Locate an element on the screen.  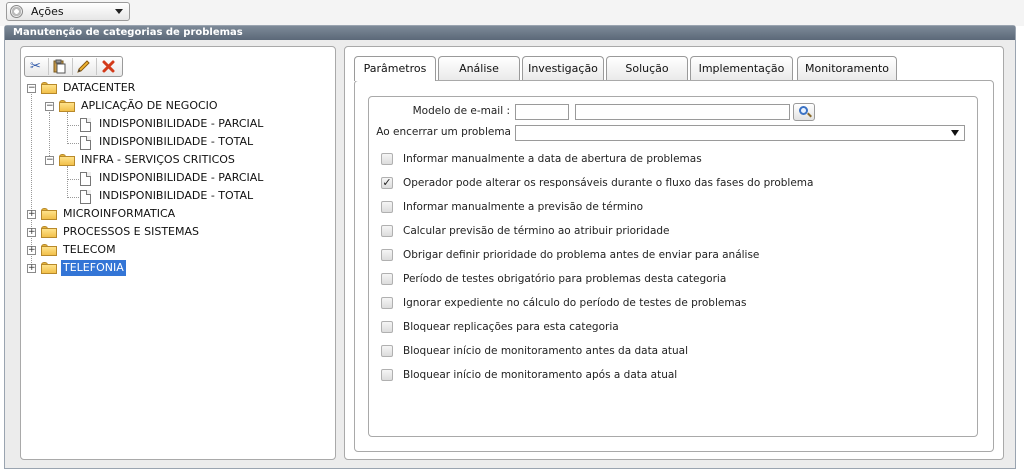
tree-node-infra-servicos-criticos: INFRA - SERVIÇOS CRITICOS is located at coordinates (158, 160).